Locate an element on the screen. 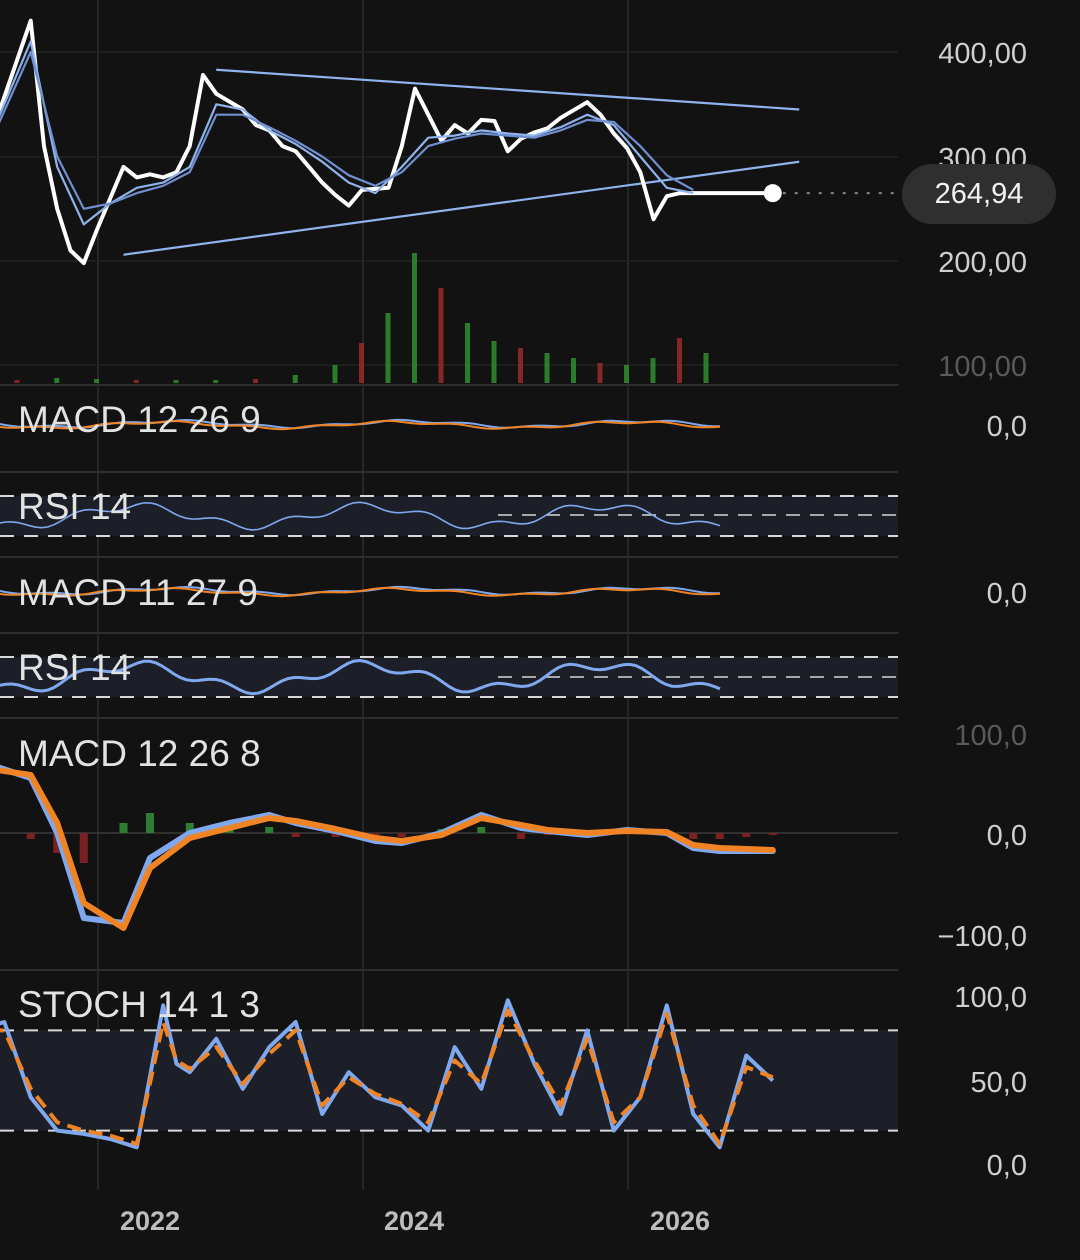 This screenshot has height=1260, width=1080. stoch-tick-0: 0,0 is located at coordinates (1007, 1166).